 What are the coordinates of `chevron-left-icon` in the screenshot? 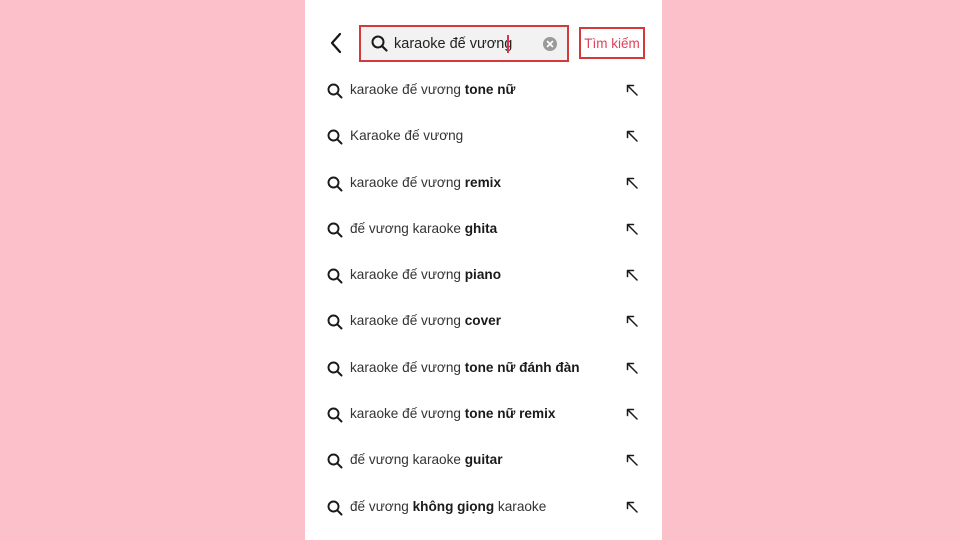 It's located at (336, 43).